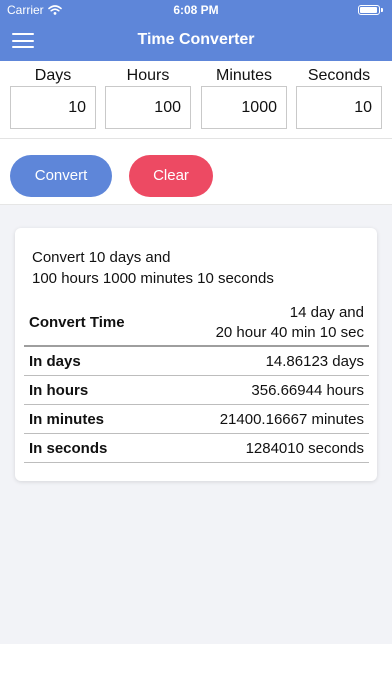  What do you see at coordinates (289, 332) in the screenshot?
I see `result-value-line-2: 20 hour 40 min 10 sec` at bounding box center [289, 332].